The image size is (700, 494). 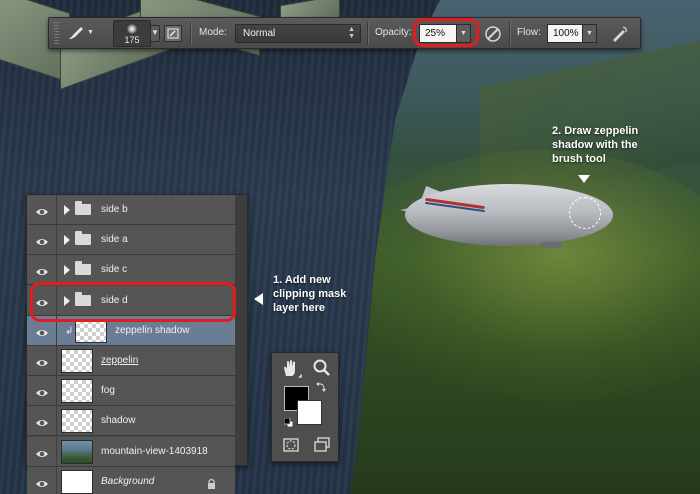 What do you see at coordinates (69, 331) in the screenshot?
I see `clipping-mask-icon: ↲` at bounding box center [69, 331].